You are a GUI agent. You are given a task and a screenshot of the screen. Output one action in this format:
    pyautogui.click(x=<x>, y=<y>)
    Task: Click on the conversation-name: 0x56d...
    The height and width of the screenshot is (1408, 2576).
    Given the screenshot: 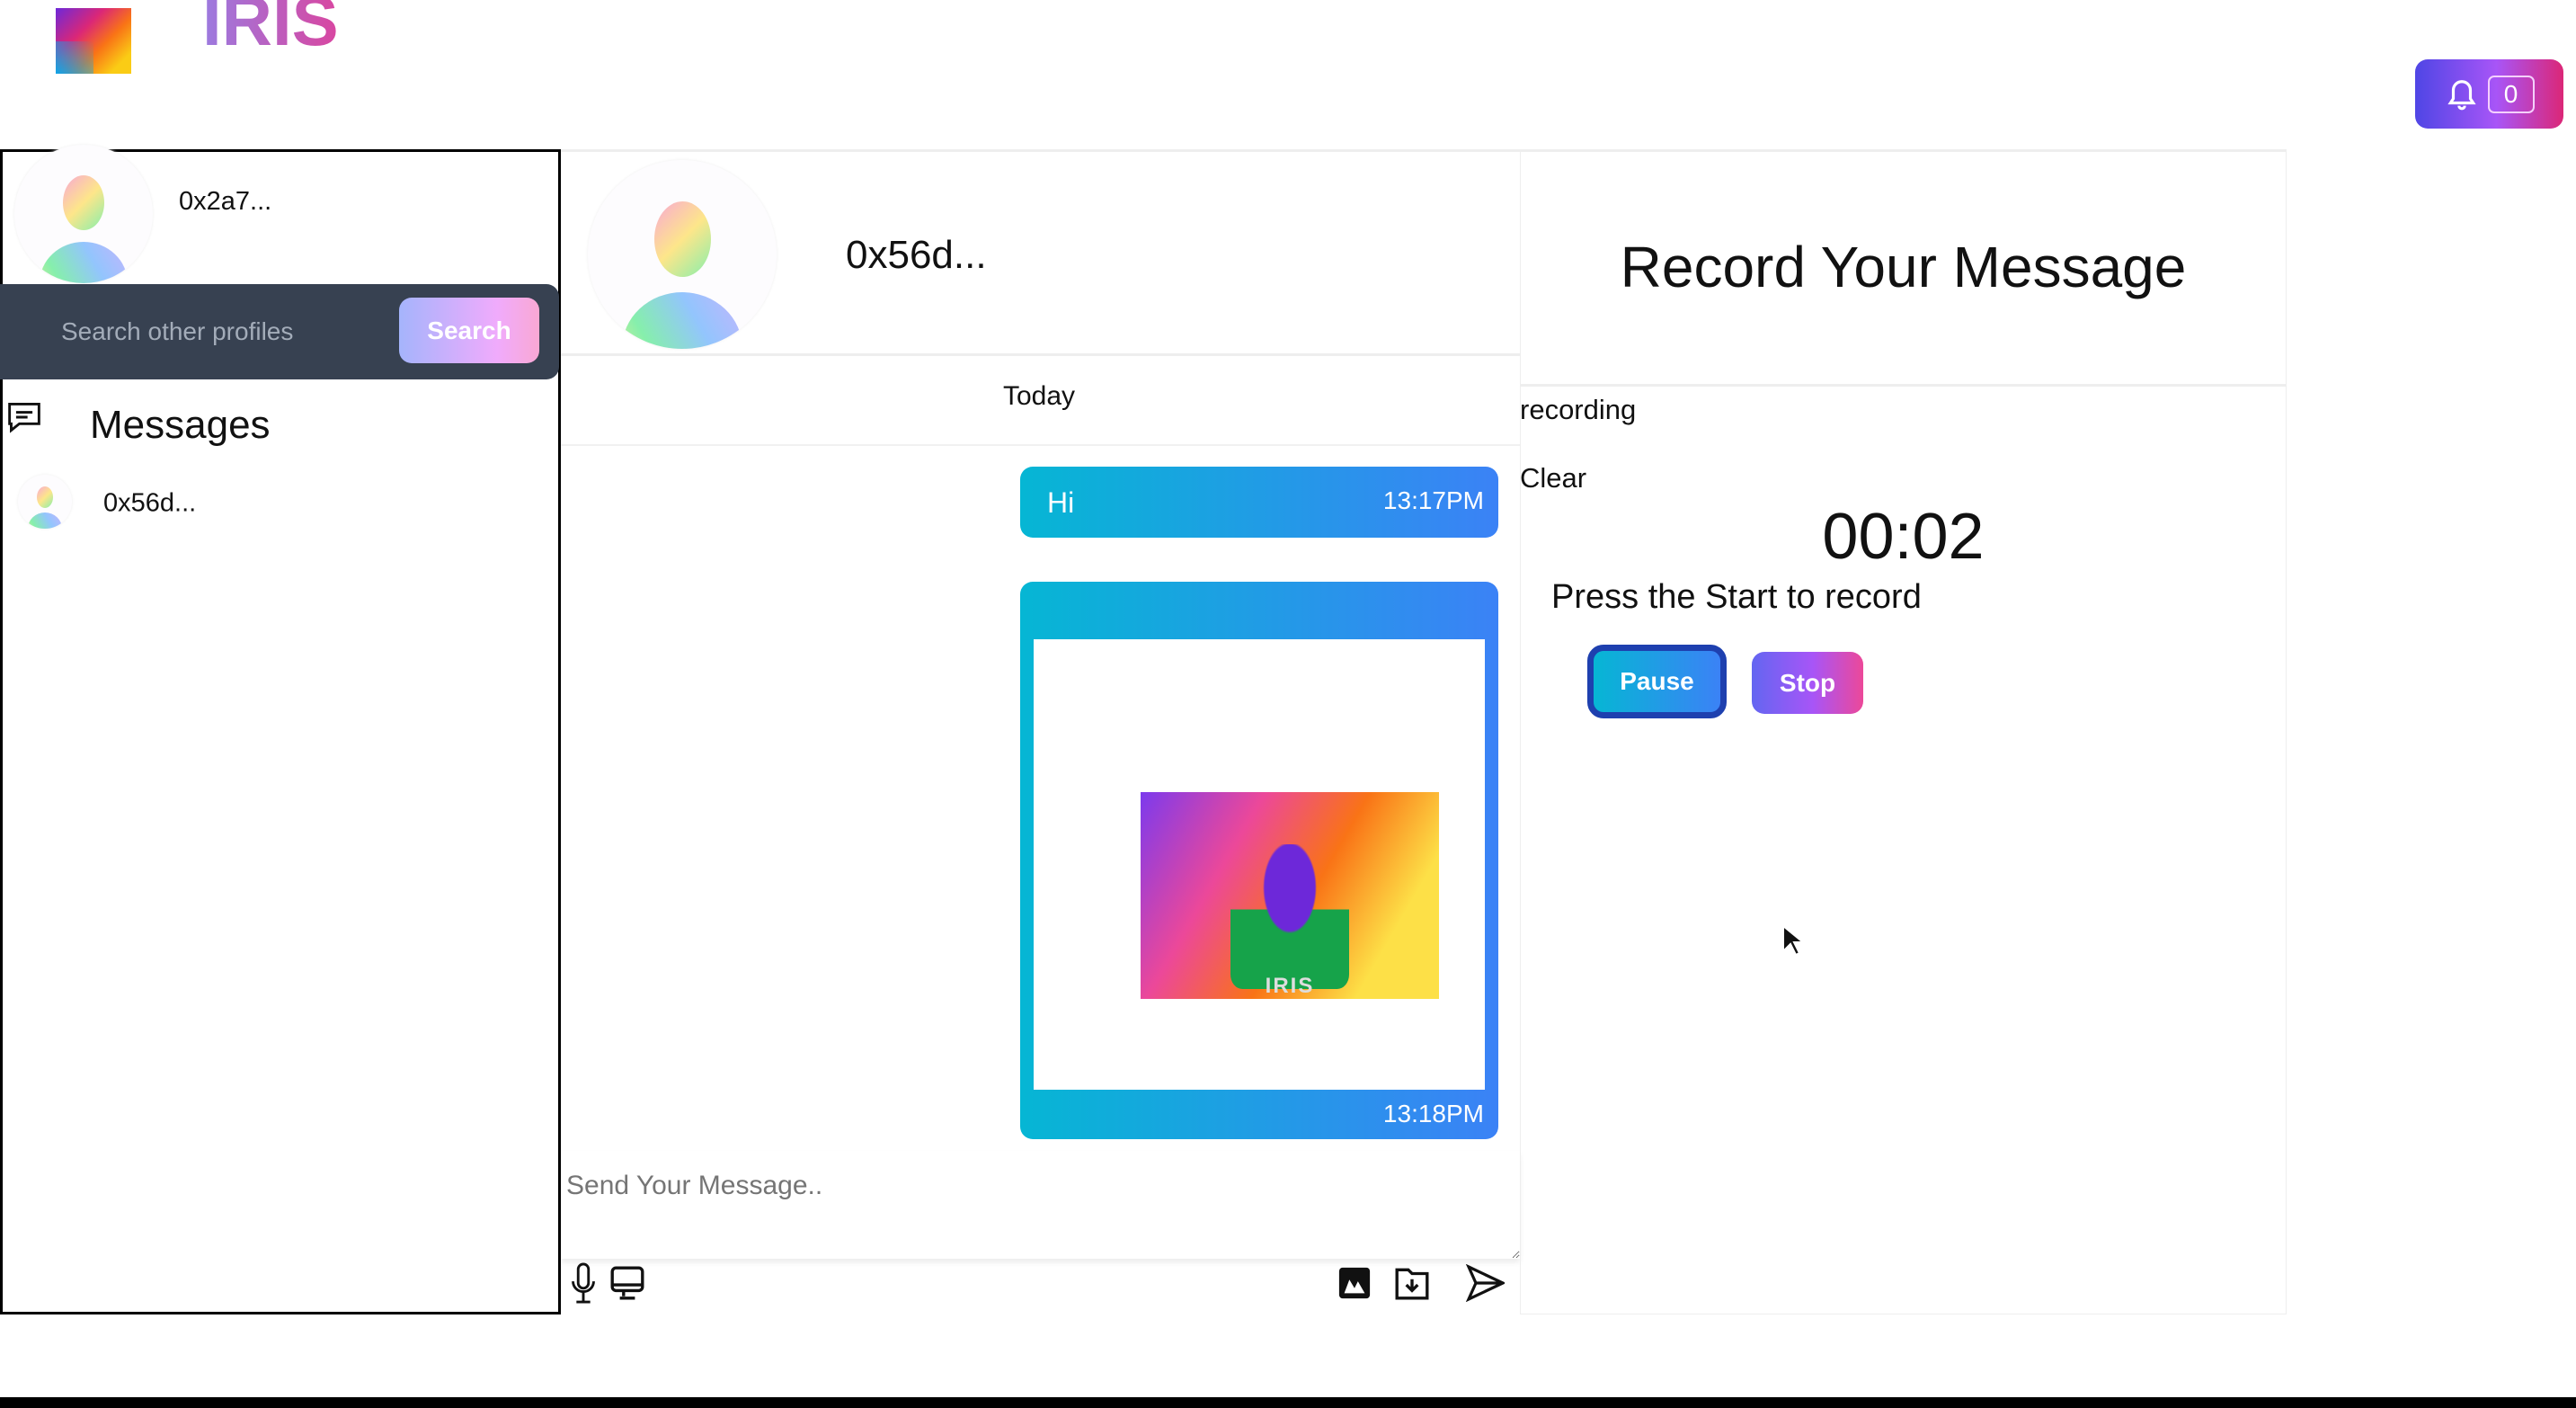 What is the action you would take?
    pyautogui.click(x=150, y=503)
    